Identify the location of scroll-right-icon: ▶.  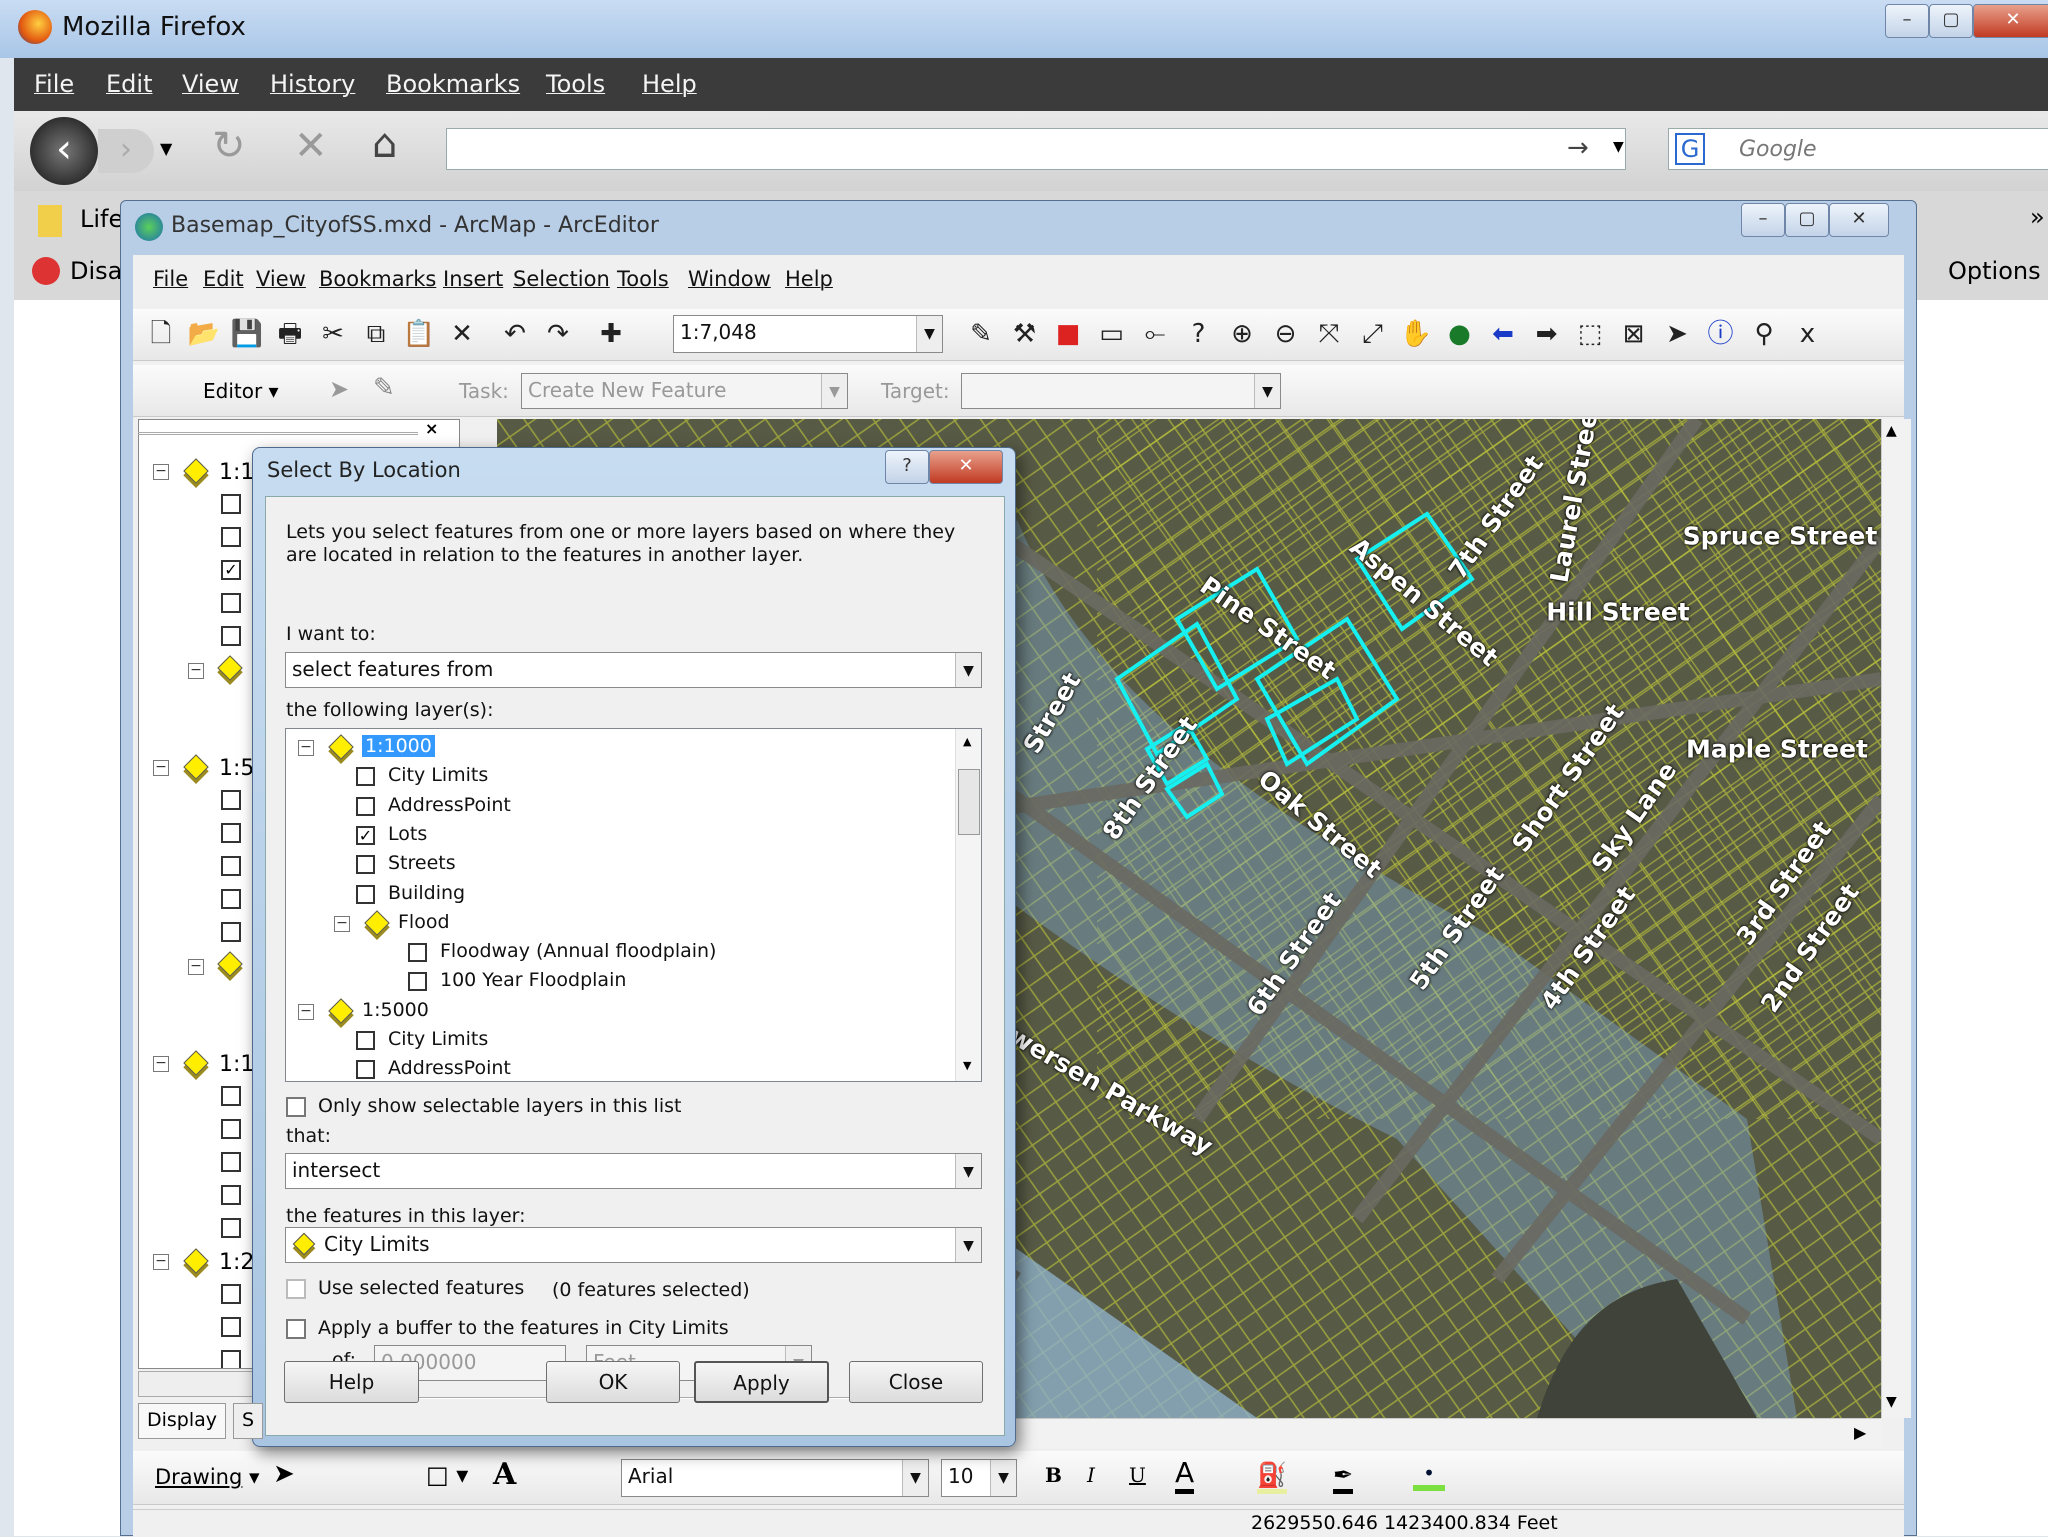
(1860, 1432).